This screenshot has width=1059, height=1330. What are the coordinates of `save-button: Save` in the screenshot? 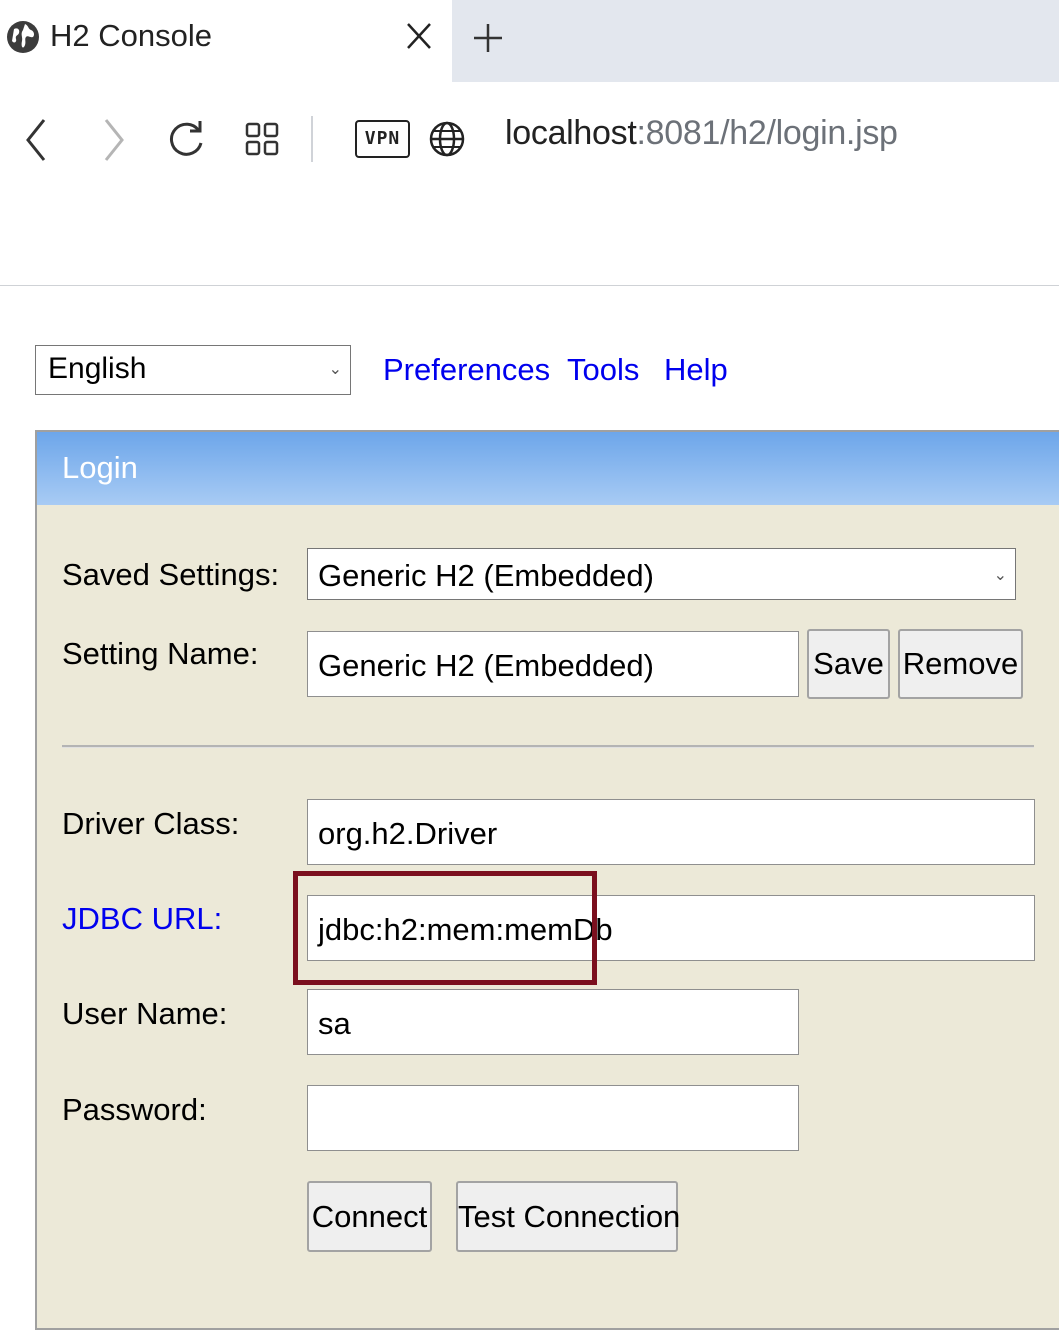 It's located at (848, 664).